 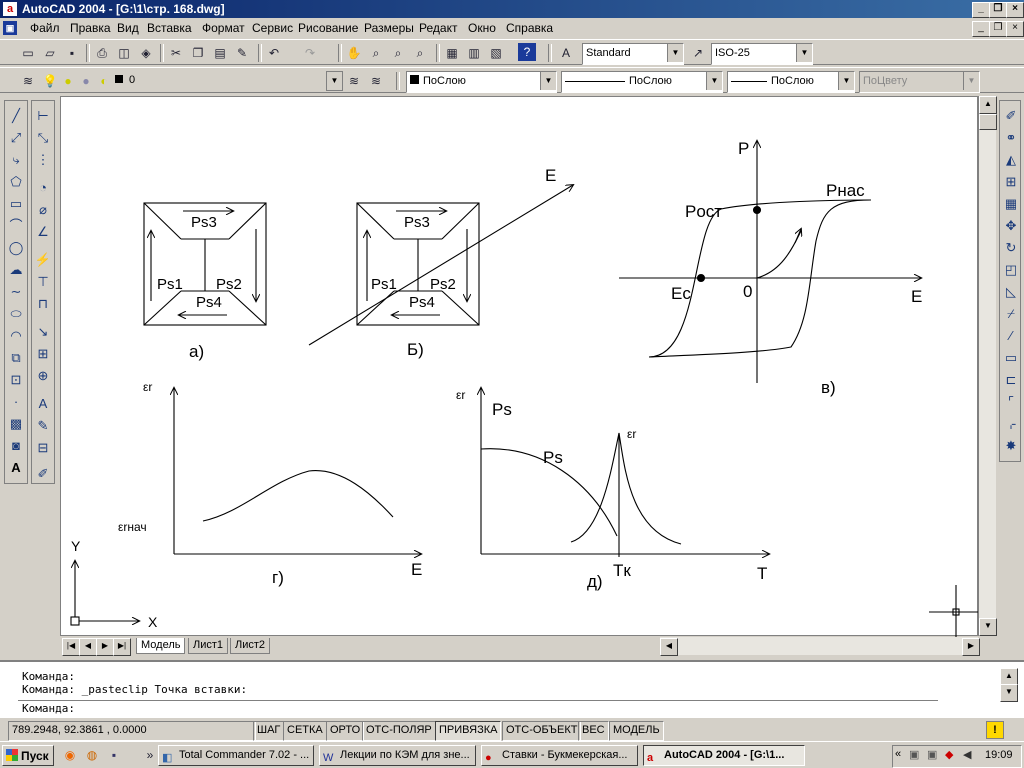 I want to click on zoom-previous-icon: ⌕, so click(x=420, y=53).